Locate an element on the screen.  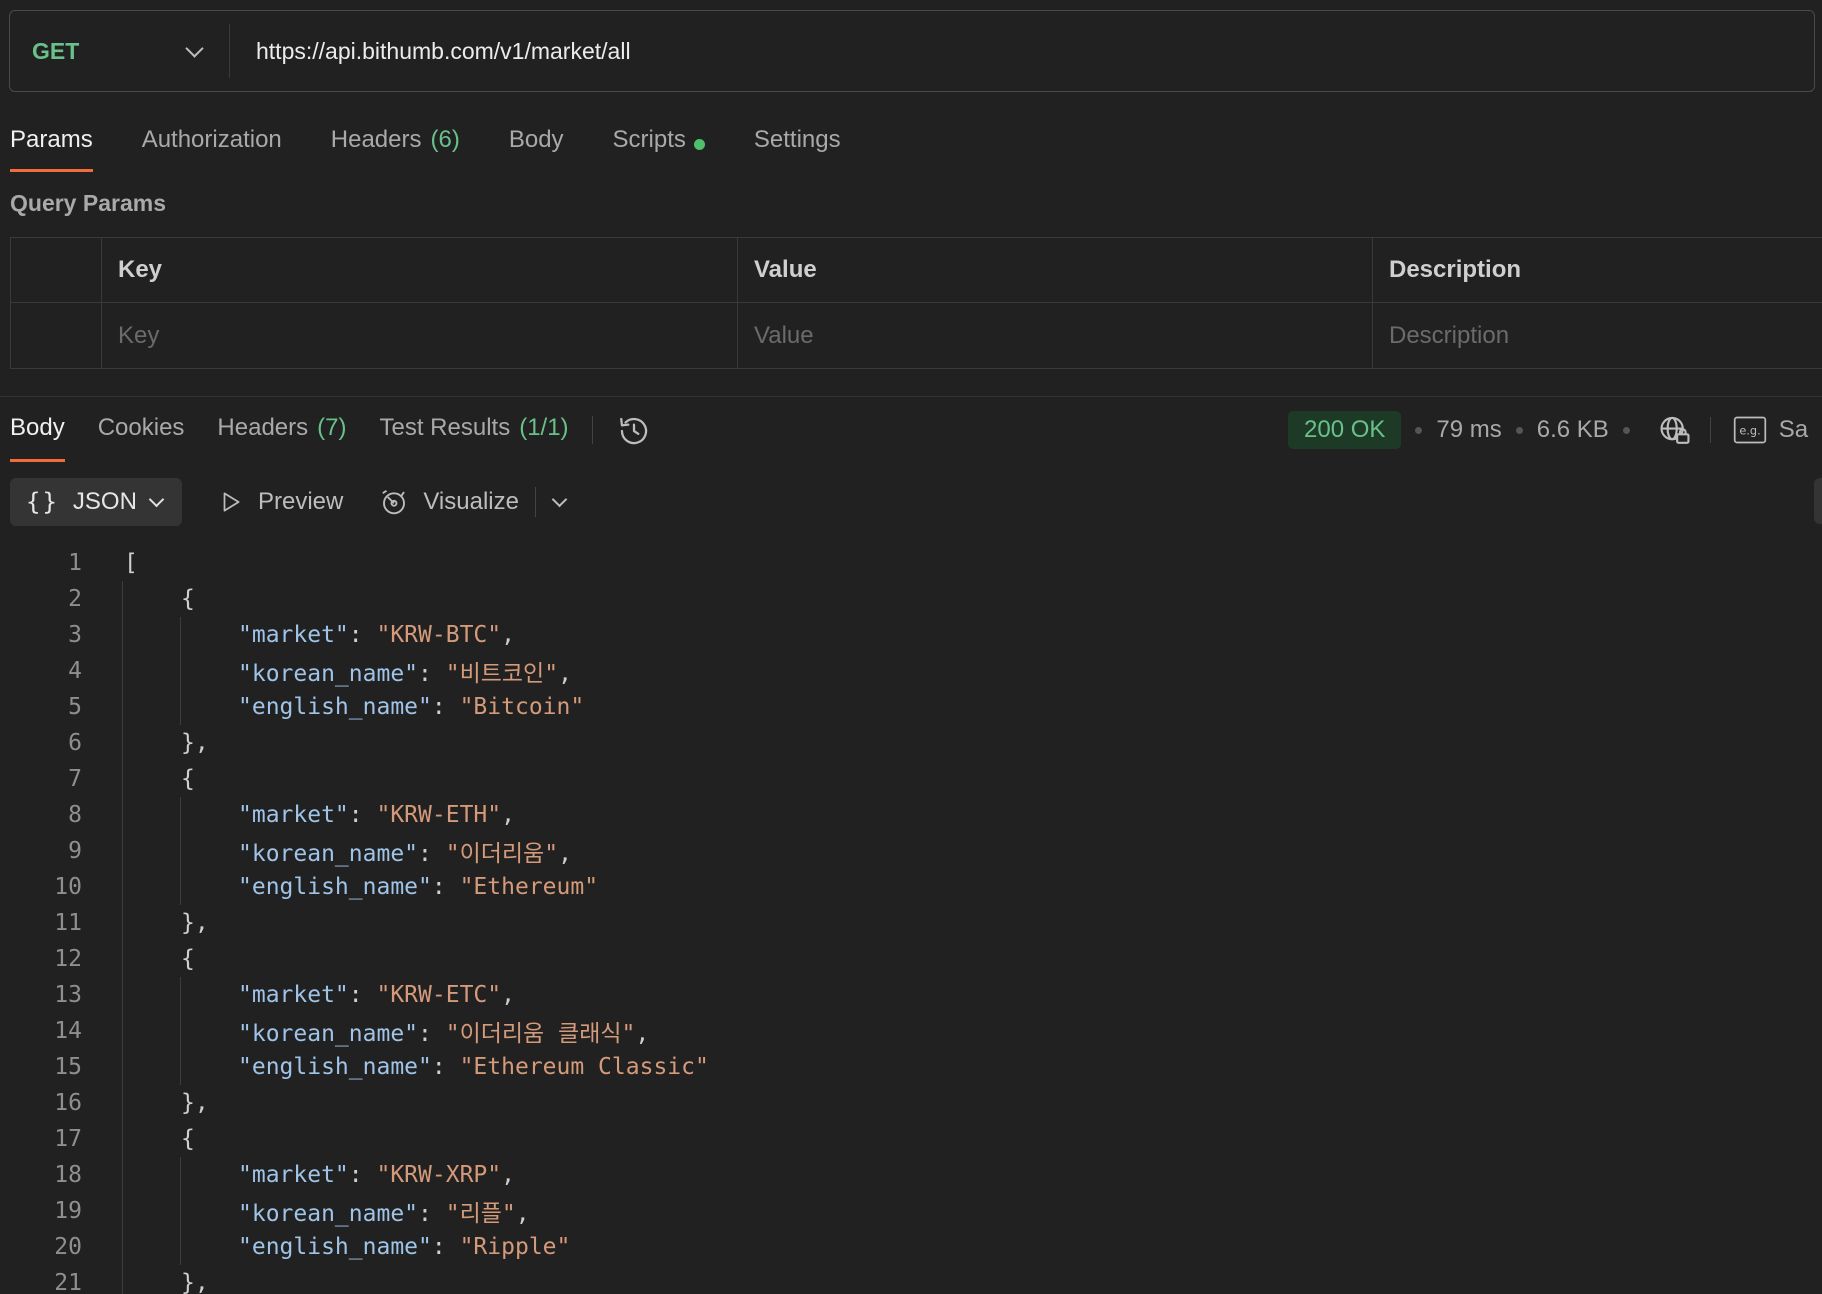
code-line: 20 "english_name": "Ripple" is located at coordinates (911, 1247).